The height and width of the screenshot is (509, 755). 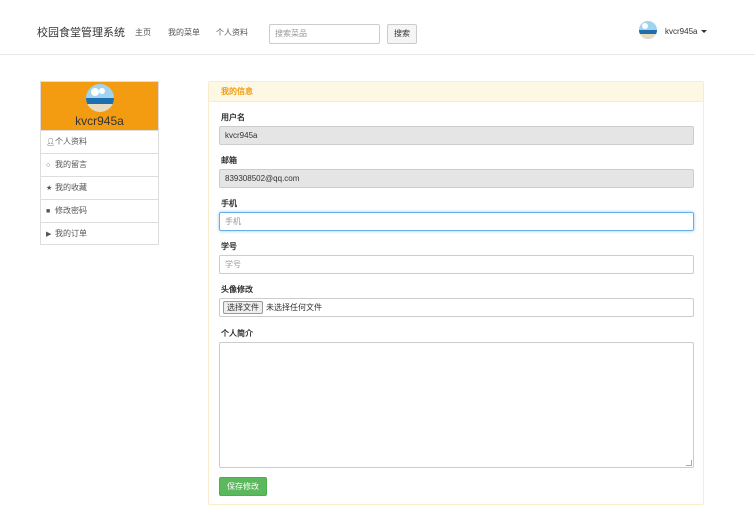 What do you see at coordinates (48, 211) in the screenshot?
I see `lock-icon: ■` at bounding box center [48, 211].